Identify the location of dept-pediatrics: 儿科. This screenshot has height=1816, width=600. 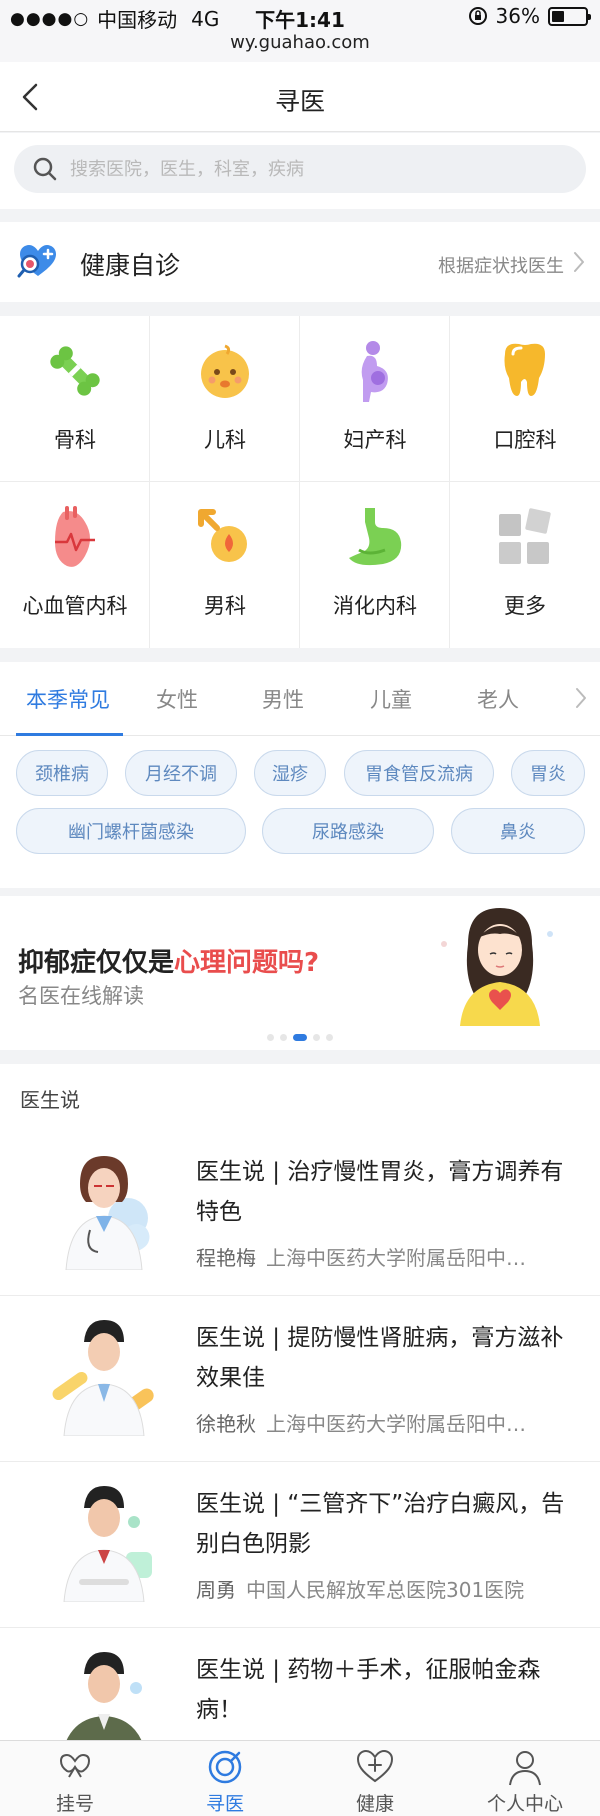
(225, 399).